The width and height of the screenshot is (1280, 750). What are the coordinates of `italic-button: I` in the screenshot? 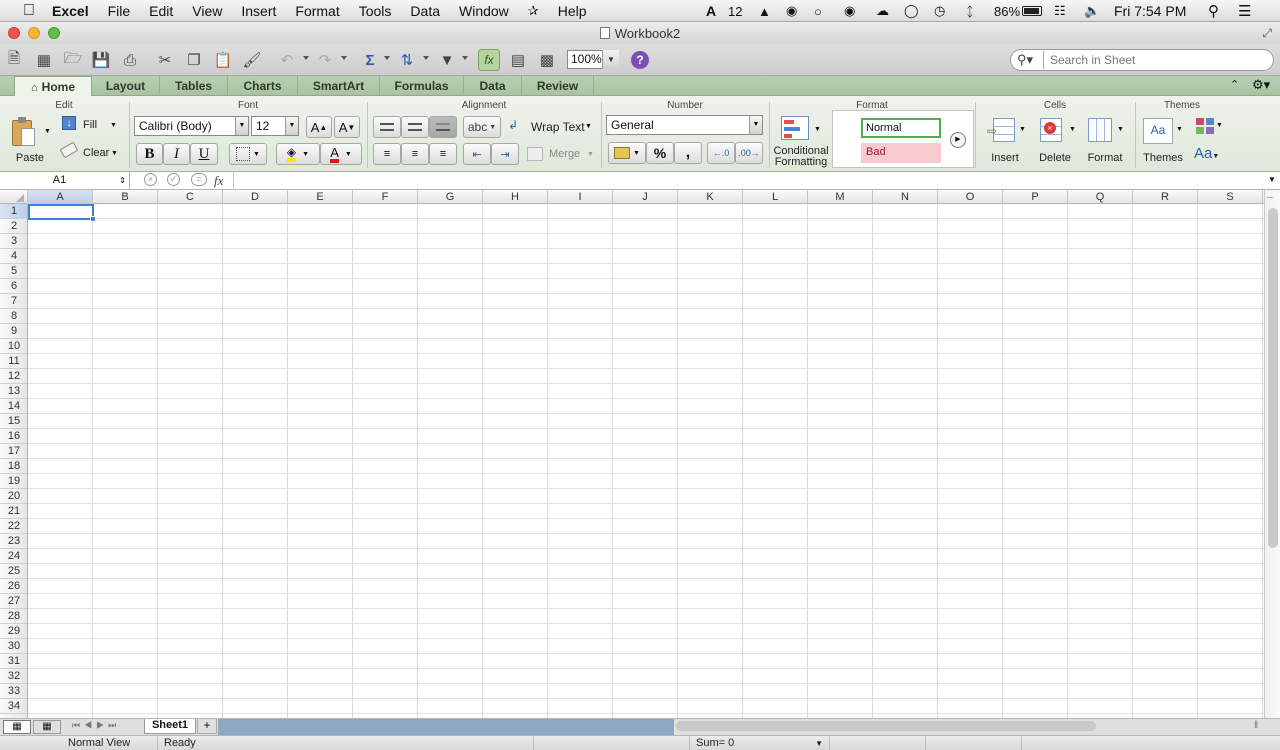 It's located at (176, 154).